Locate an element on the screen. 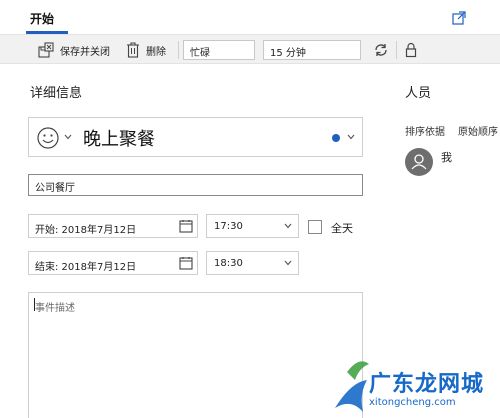 The height and width of the screenshot is (418, 500). details-heading: 详细信息 is located at coordinates (56, 93).